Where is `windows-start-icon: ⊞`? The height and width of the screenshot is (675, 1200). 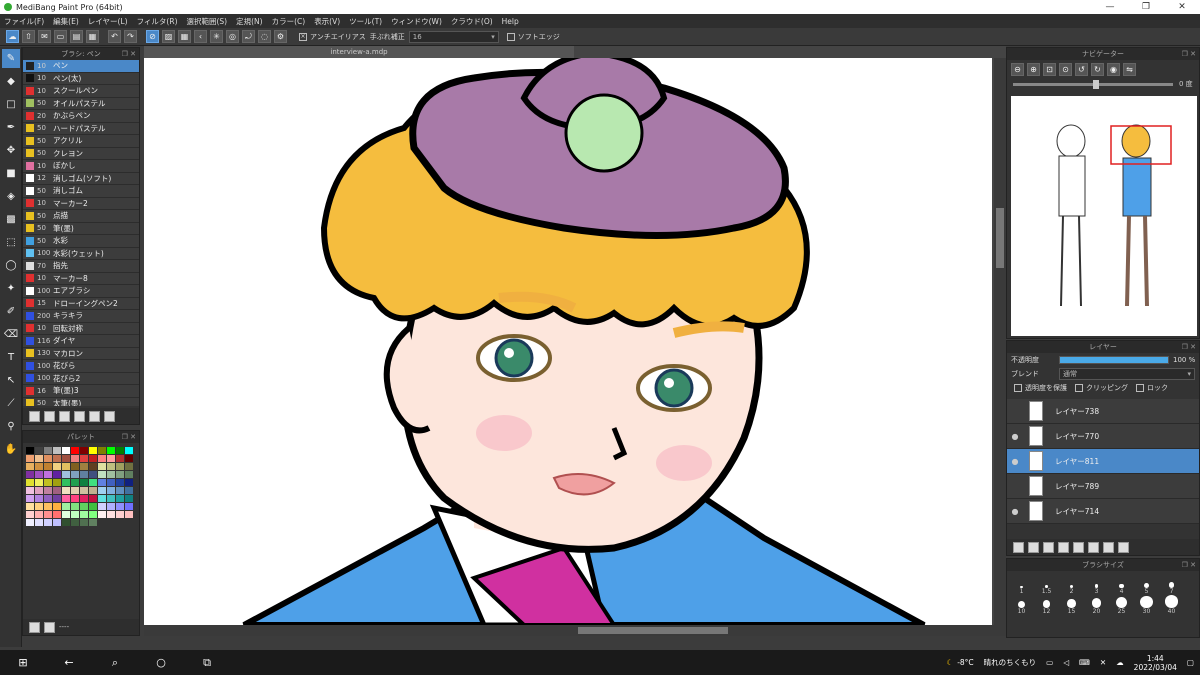
windows-start-icon: ⊞ is located at coordinates (23, 662).